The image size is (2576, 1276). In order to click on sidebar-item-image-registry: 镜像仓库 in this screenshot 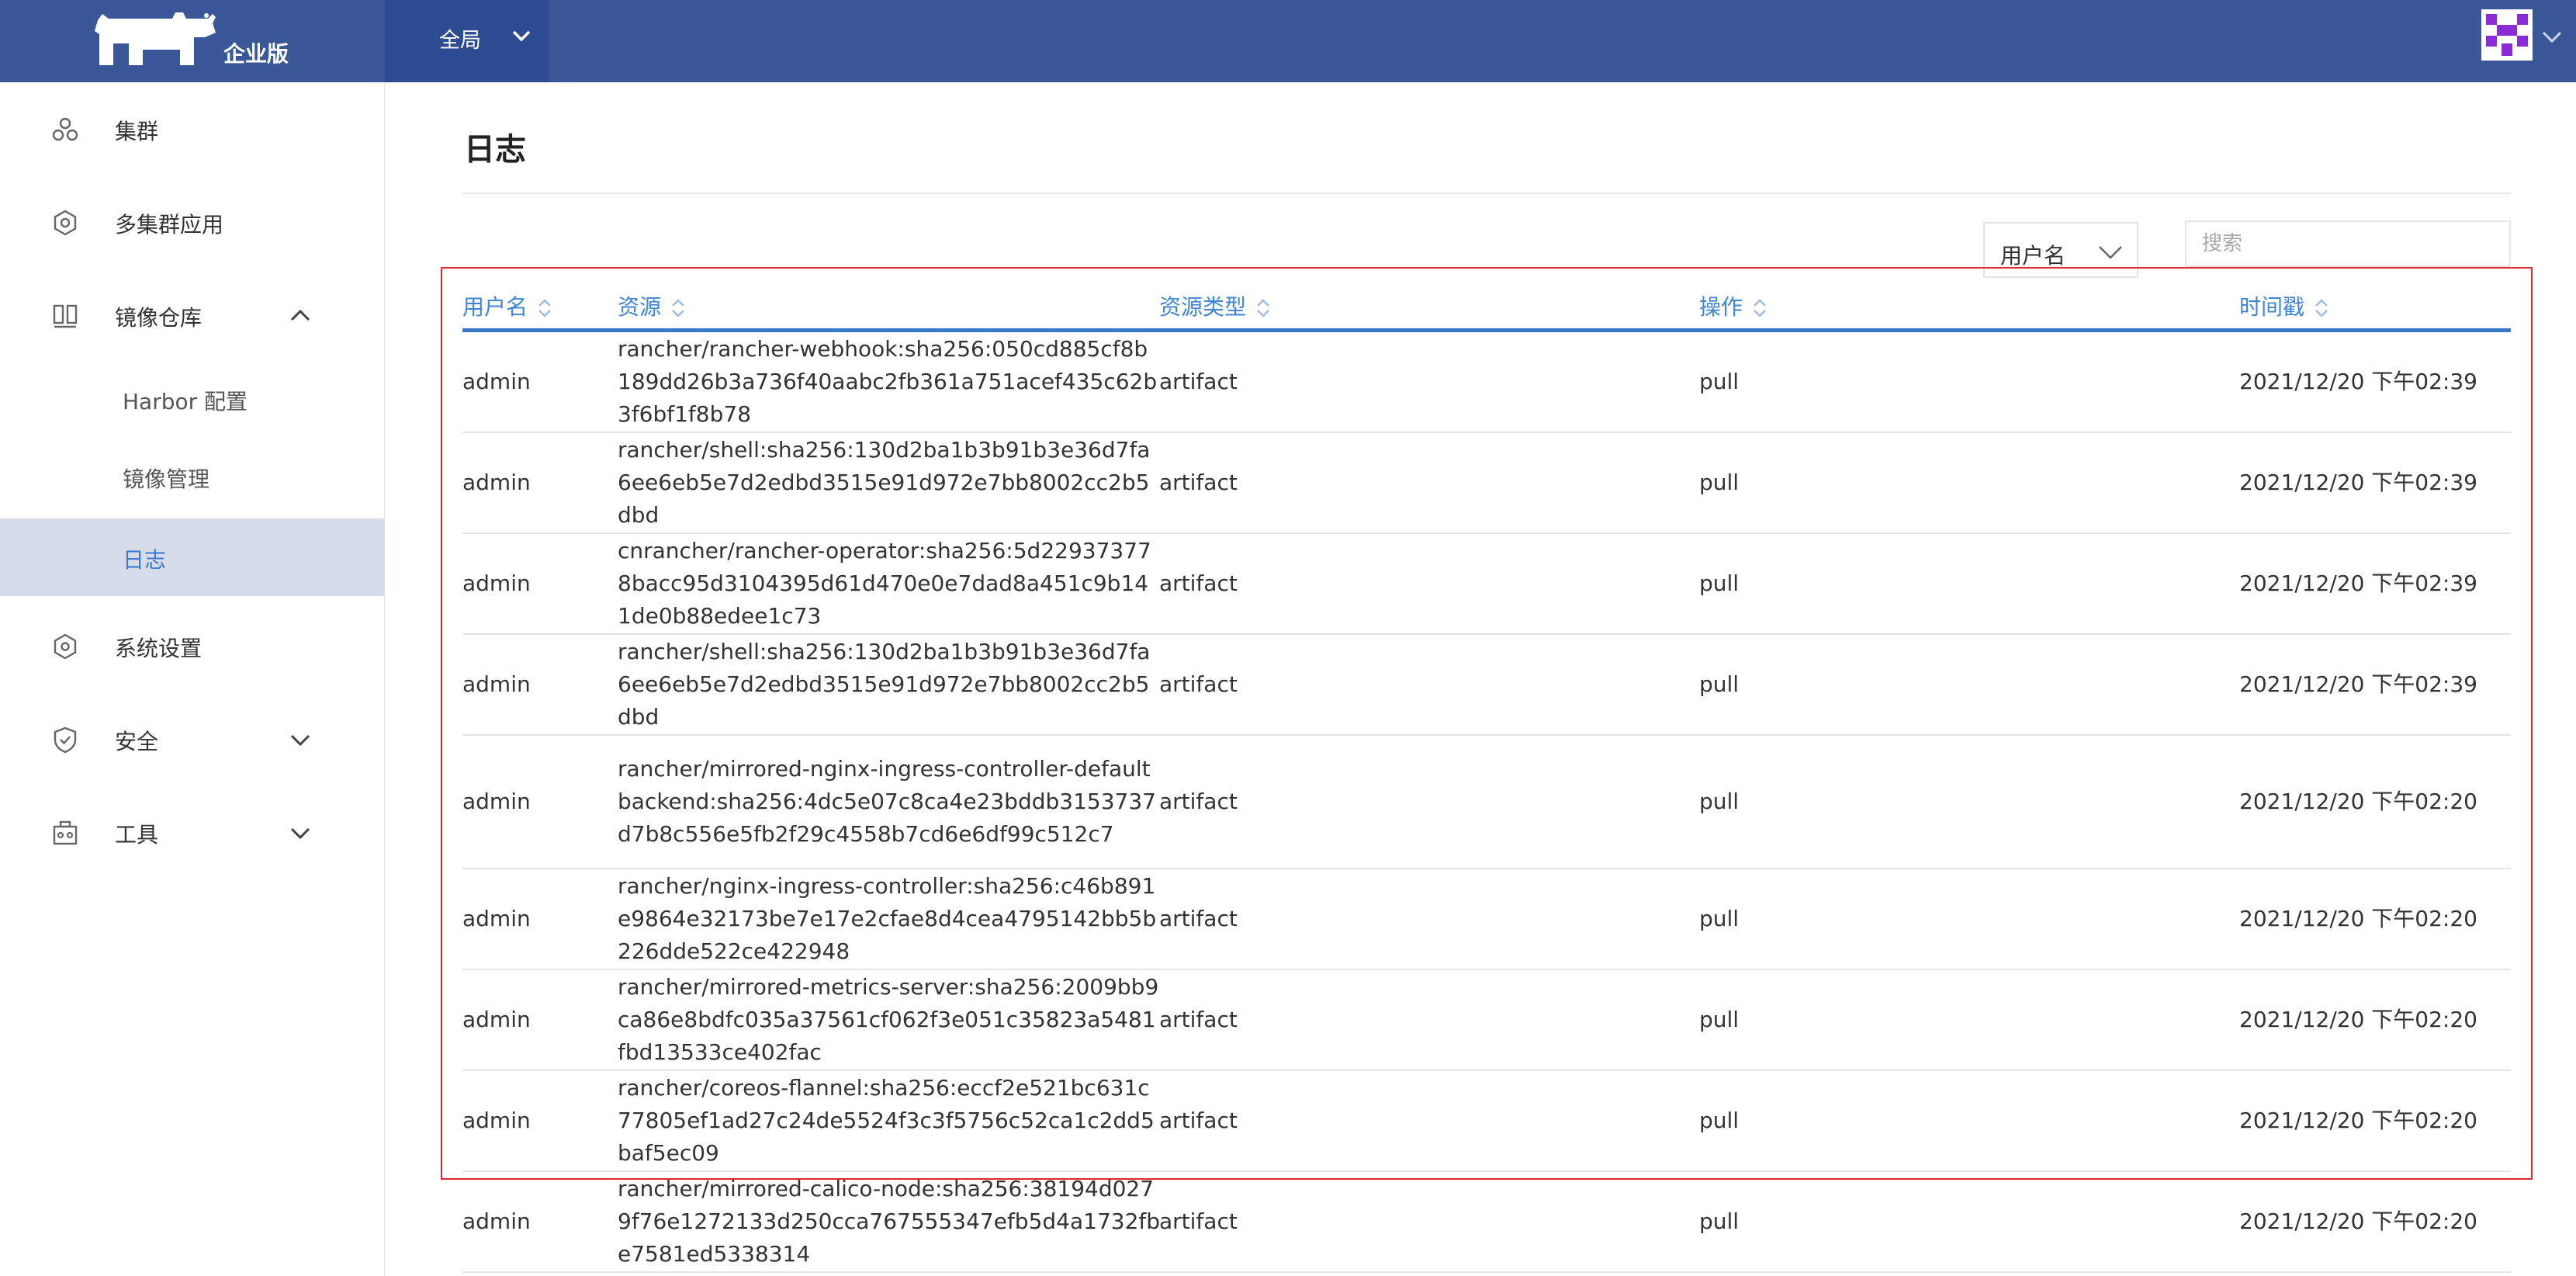, I will do `click(192, 316)`.